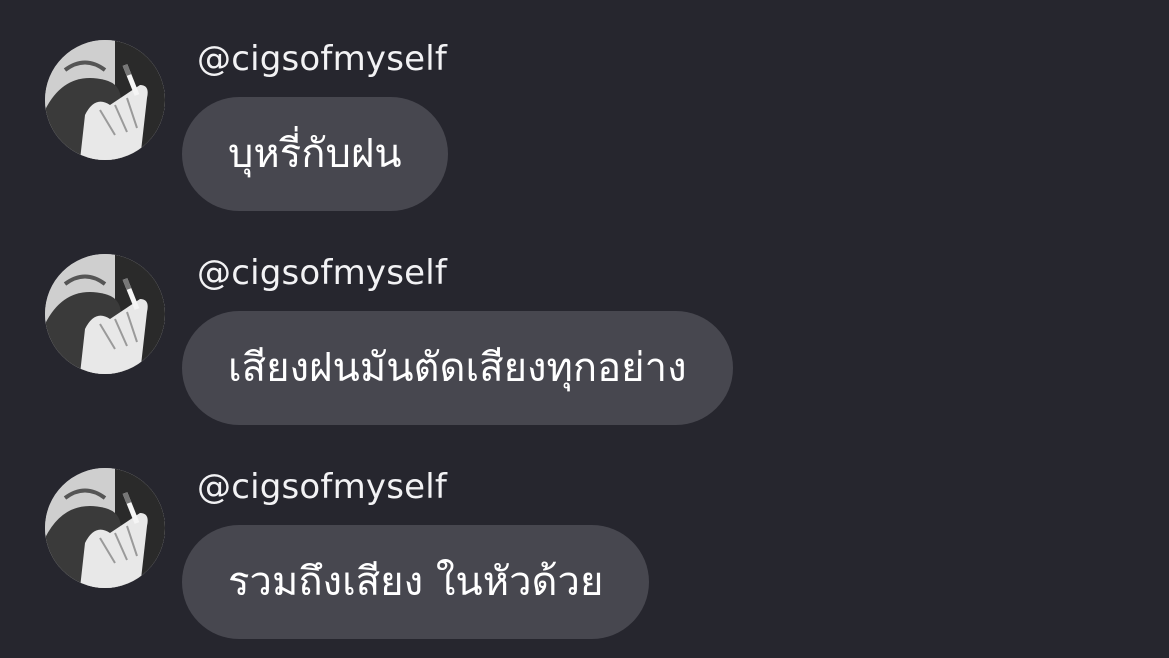  What do you see at coordinates (416, 582) in the screenshot?
I see `message-bubble: รวมถึงเสียง ในหัวด้วย` at bounding box center [416, 582].